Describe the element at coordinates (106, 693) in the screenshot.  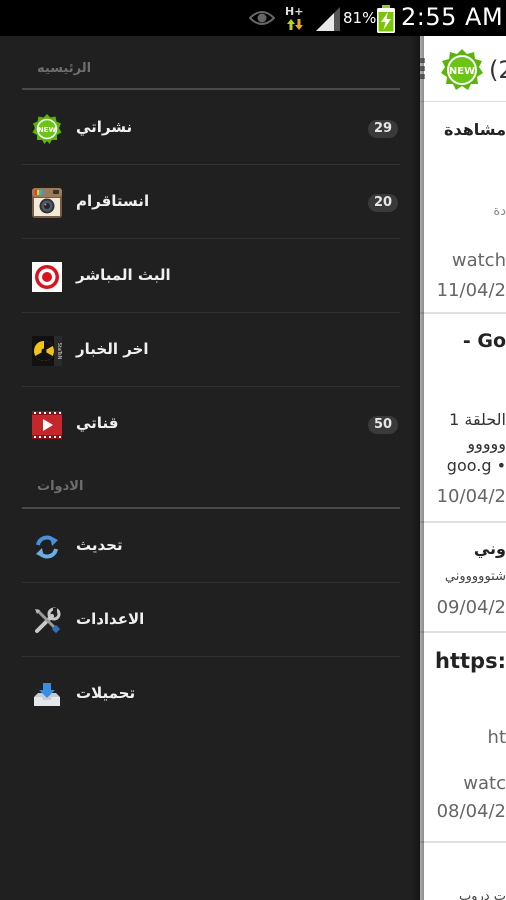
I see `drawer-item-label: تحميلات` at that location.